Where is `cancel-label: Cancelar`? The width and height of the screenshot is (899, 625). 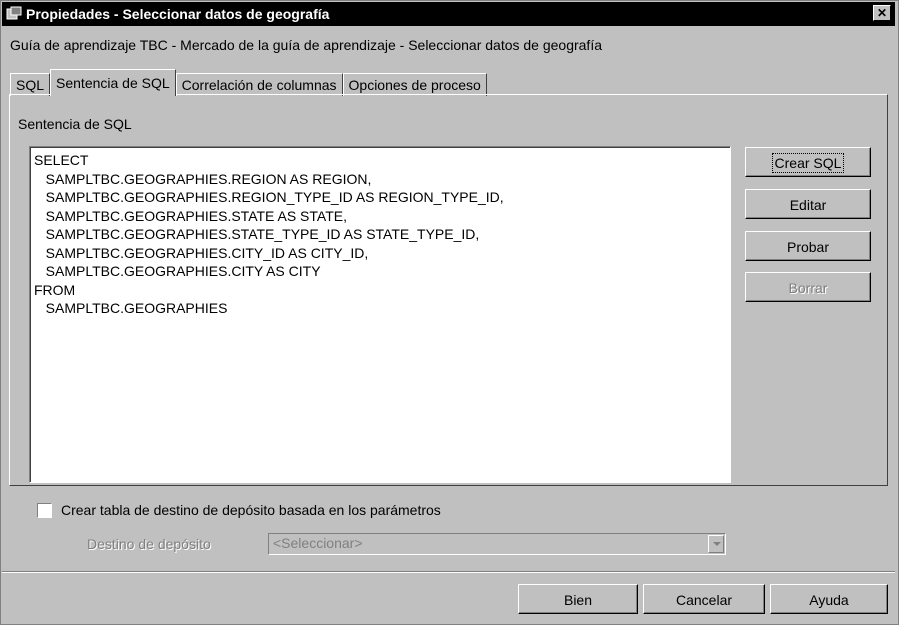 cancel-label: Cancelar is located at coordinates (704, 600).